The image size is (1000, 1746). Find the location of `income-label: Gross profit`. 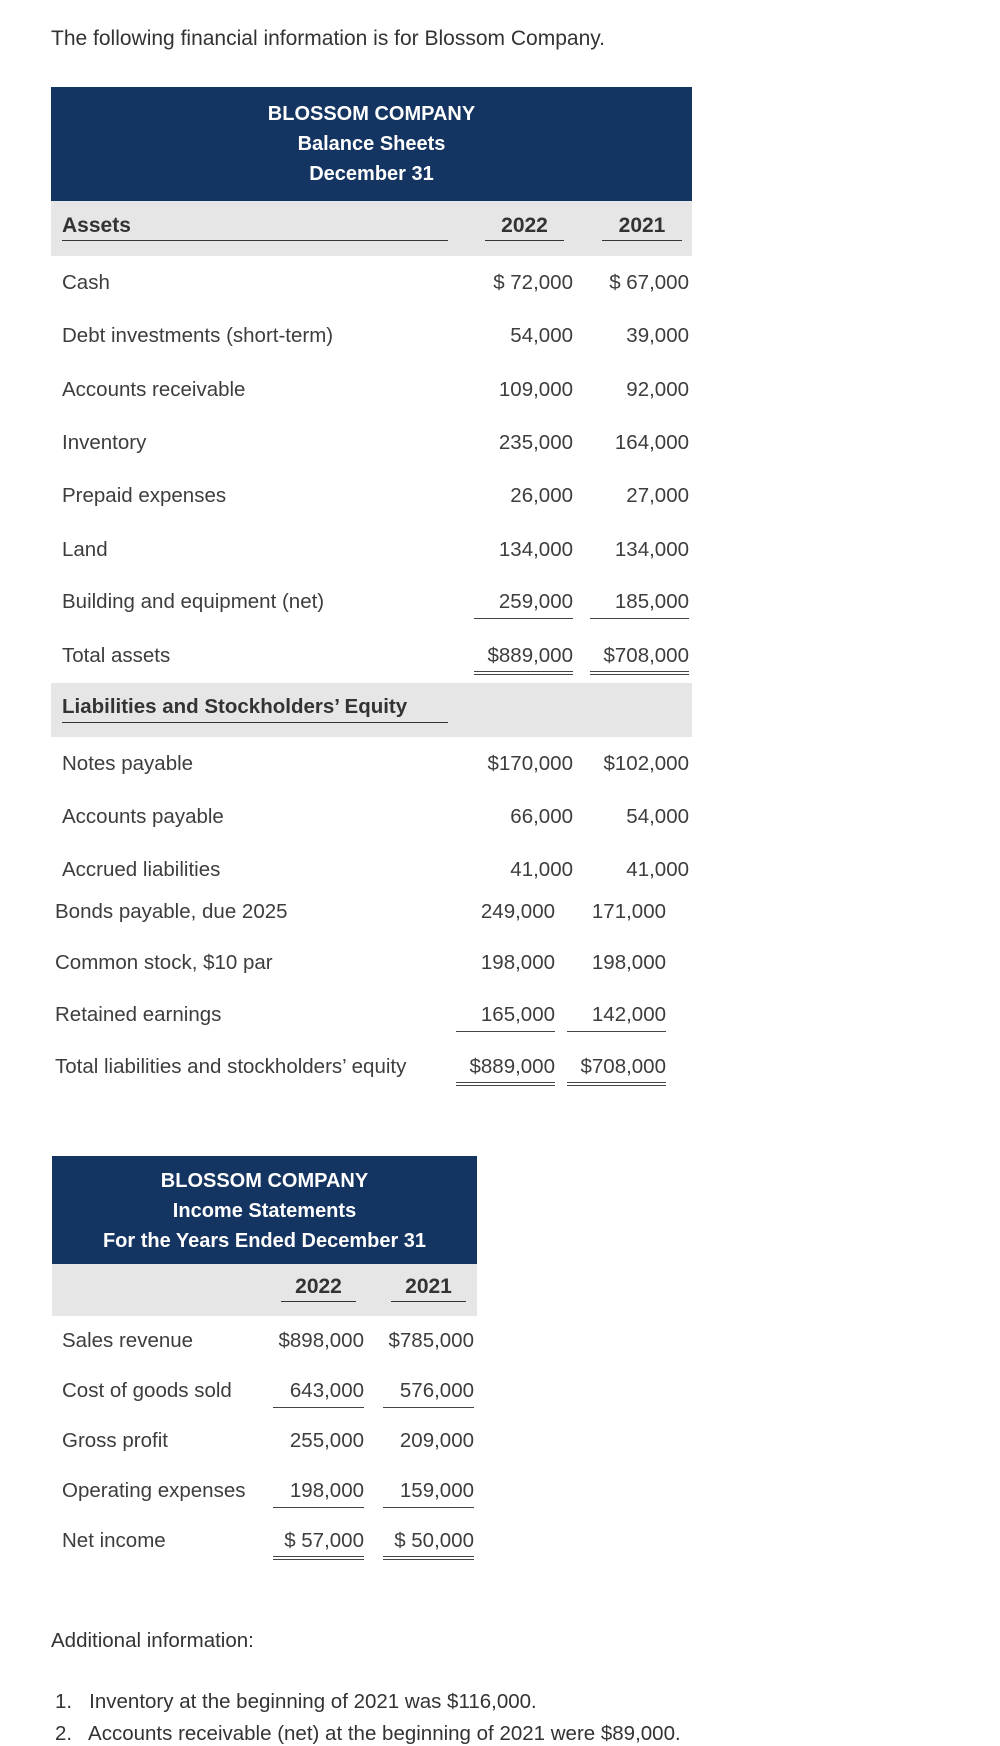

income-label: Gross profit is located at coordinates (115, 1440).